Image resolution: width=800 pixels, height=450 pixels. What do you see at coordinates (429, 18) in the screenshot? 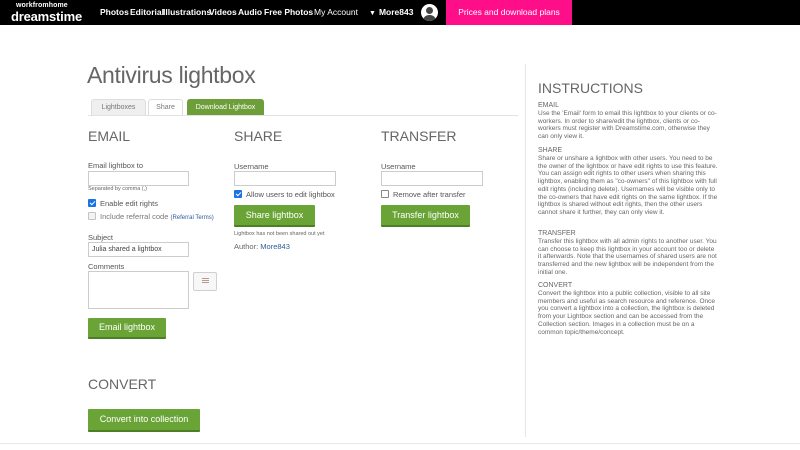
I see `avatar-body-shape` at bounding box center [429, 18].